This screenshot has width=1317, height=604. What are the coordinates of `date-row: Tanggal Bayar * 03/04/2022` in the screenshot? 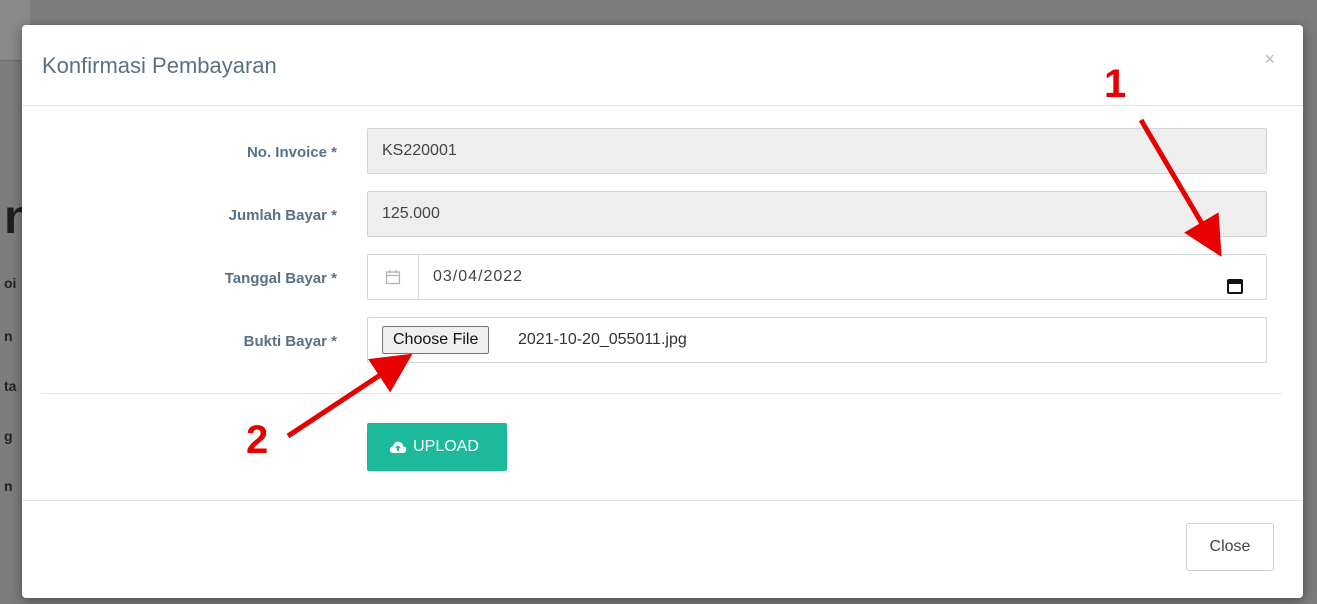 It's located at (662, 278).